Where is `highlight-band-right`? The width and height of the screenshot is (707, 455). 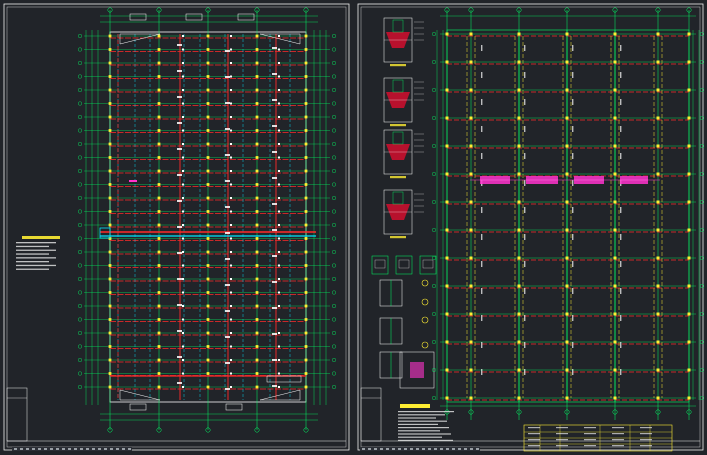
highlight-band-right is located at coordinates (565, 180).